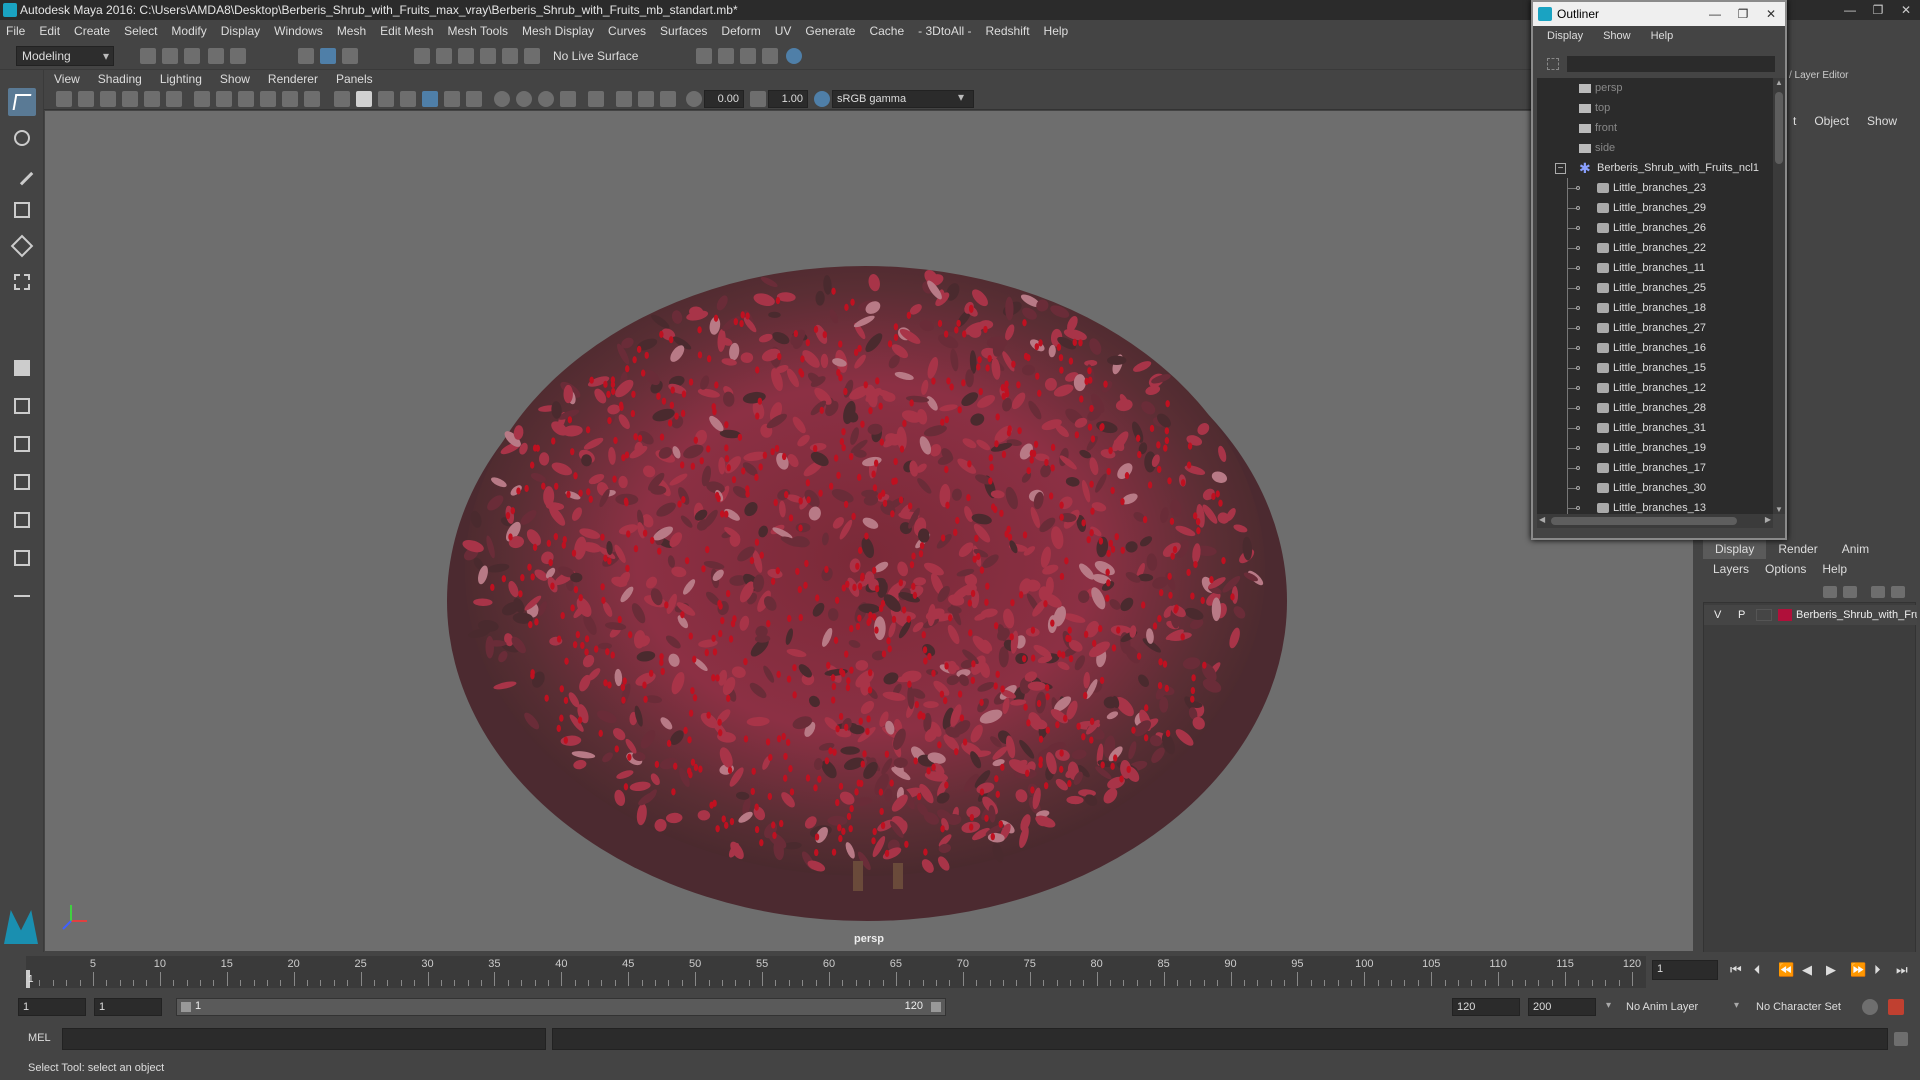  I want to click on go-to-start-icon: ⏮, so click(1736, 970).